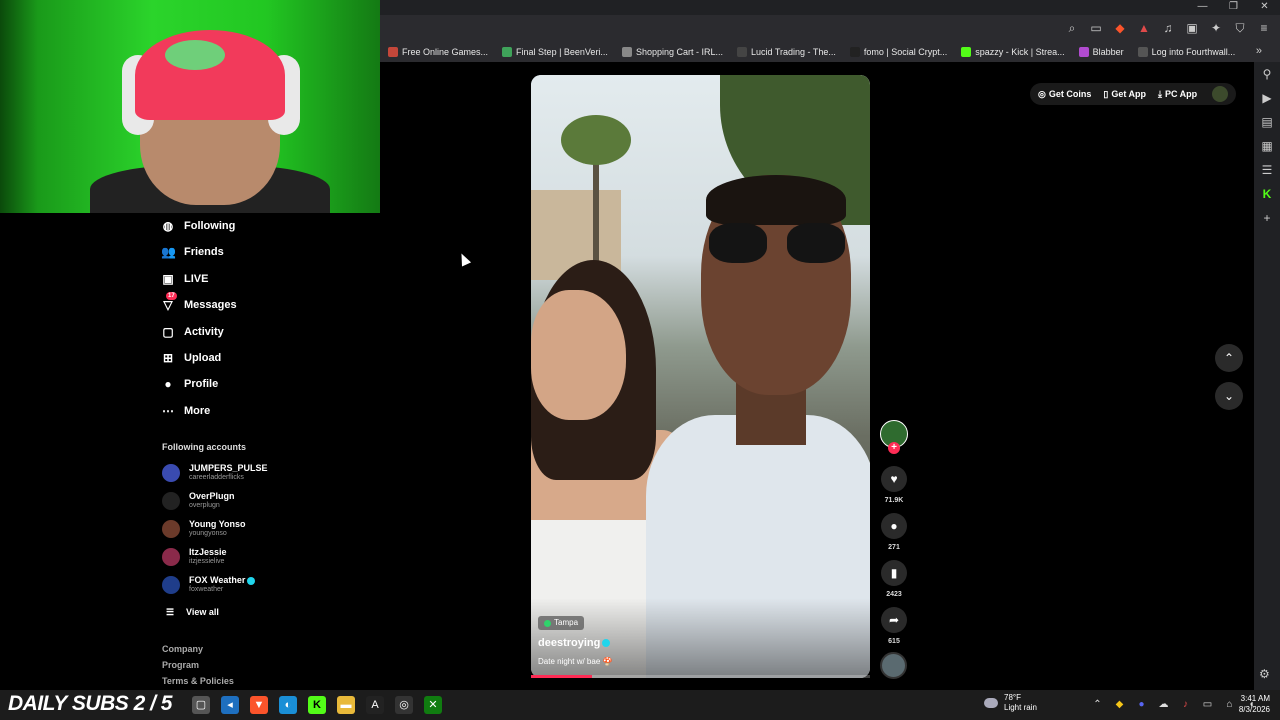 This screenshot has width=1280, height=720. I want to click on onedrive-icon: ☁, so click(1163, 704).